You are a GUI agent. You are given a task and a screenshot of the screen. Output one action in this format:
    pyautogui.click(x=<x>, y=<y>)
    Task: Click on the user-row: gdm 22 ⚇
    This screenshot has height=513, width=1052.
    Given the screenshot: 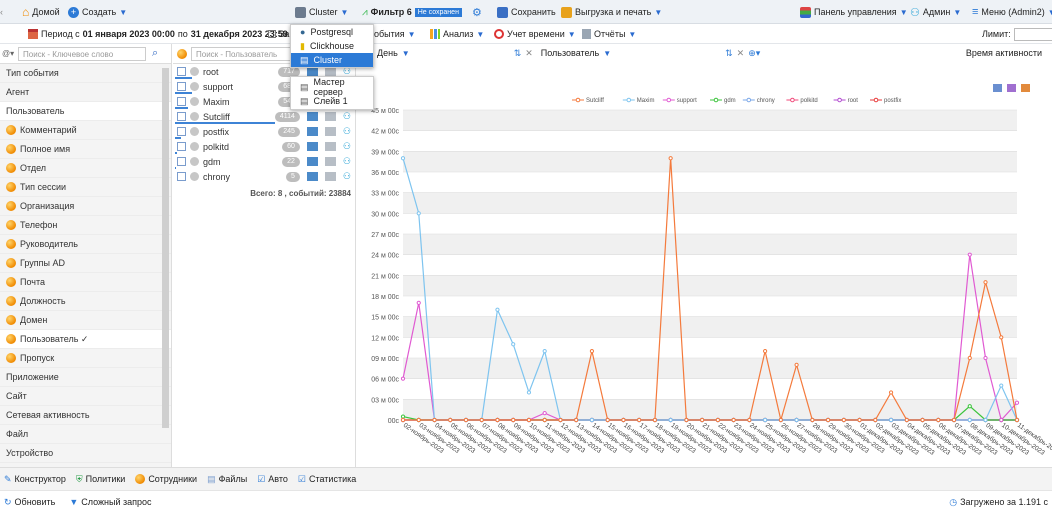 What is the action you would take?
    pyautogui.click(x=264, y=161)
    